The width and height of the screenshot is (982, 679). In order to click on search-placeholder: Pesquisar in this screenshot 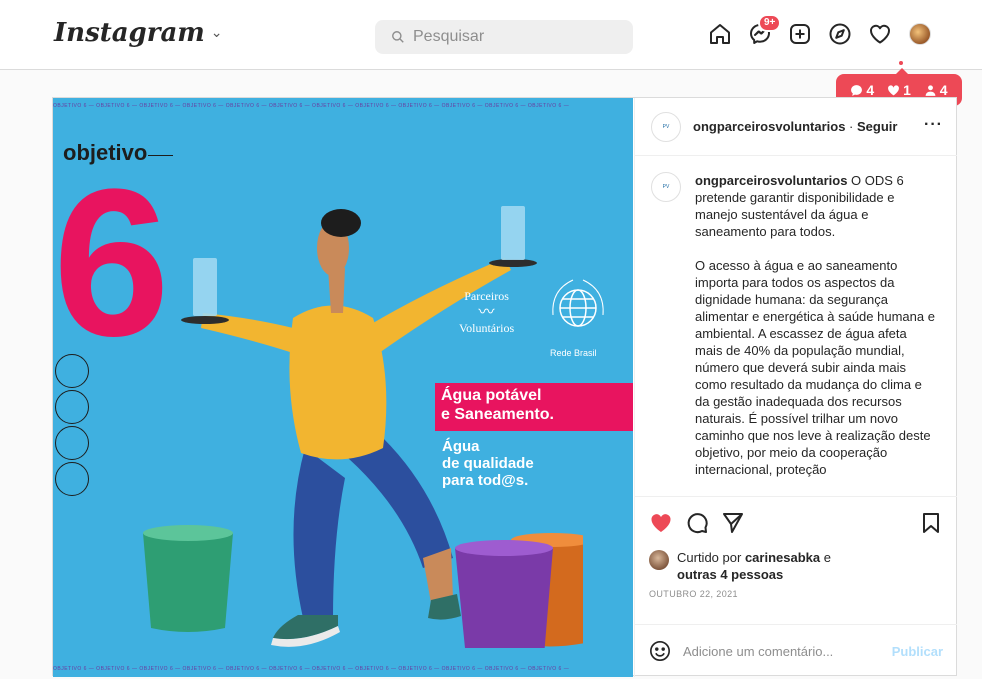, I will do `click(449, 36)`.